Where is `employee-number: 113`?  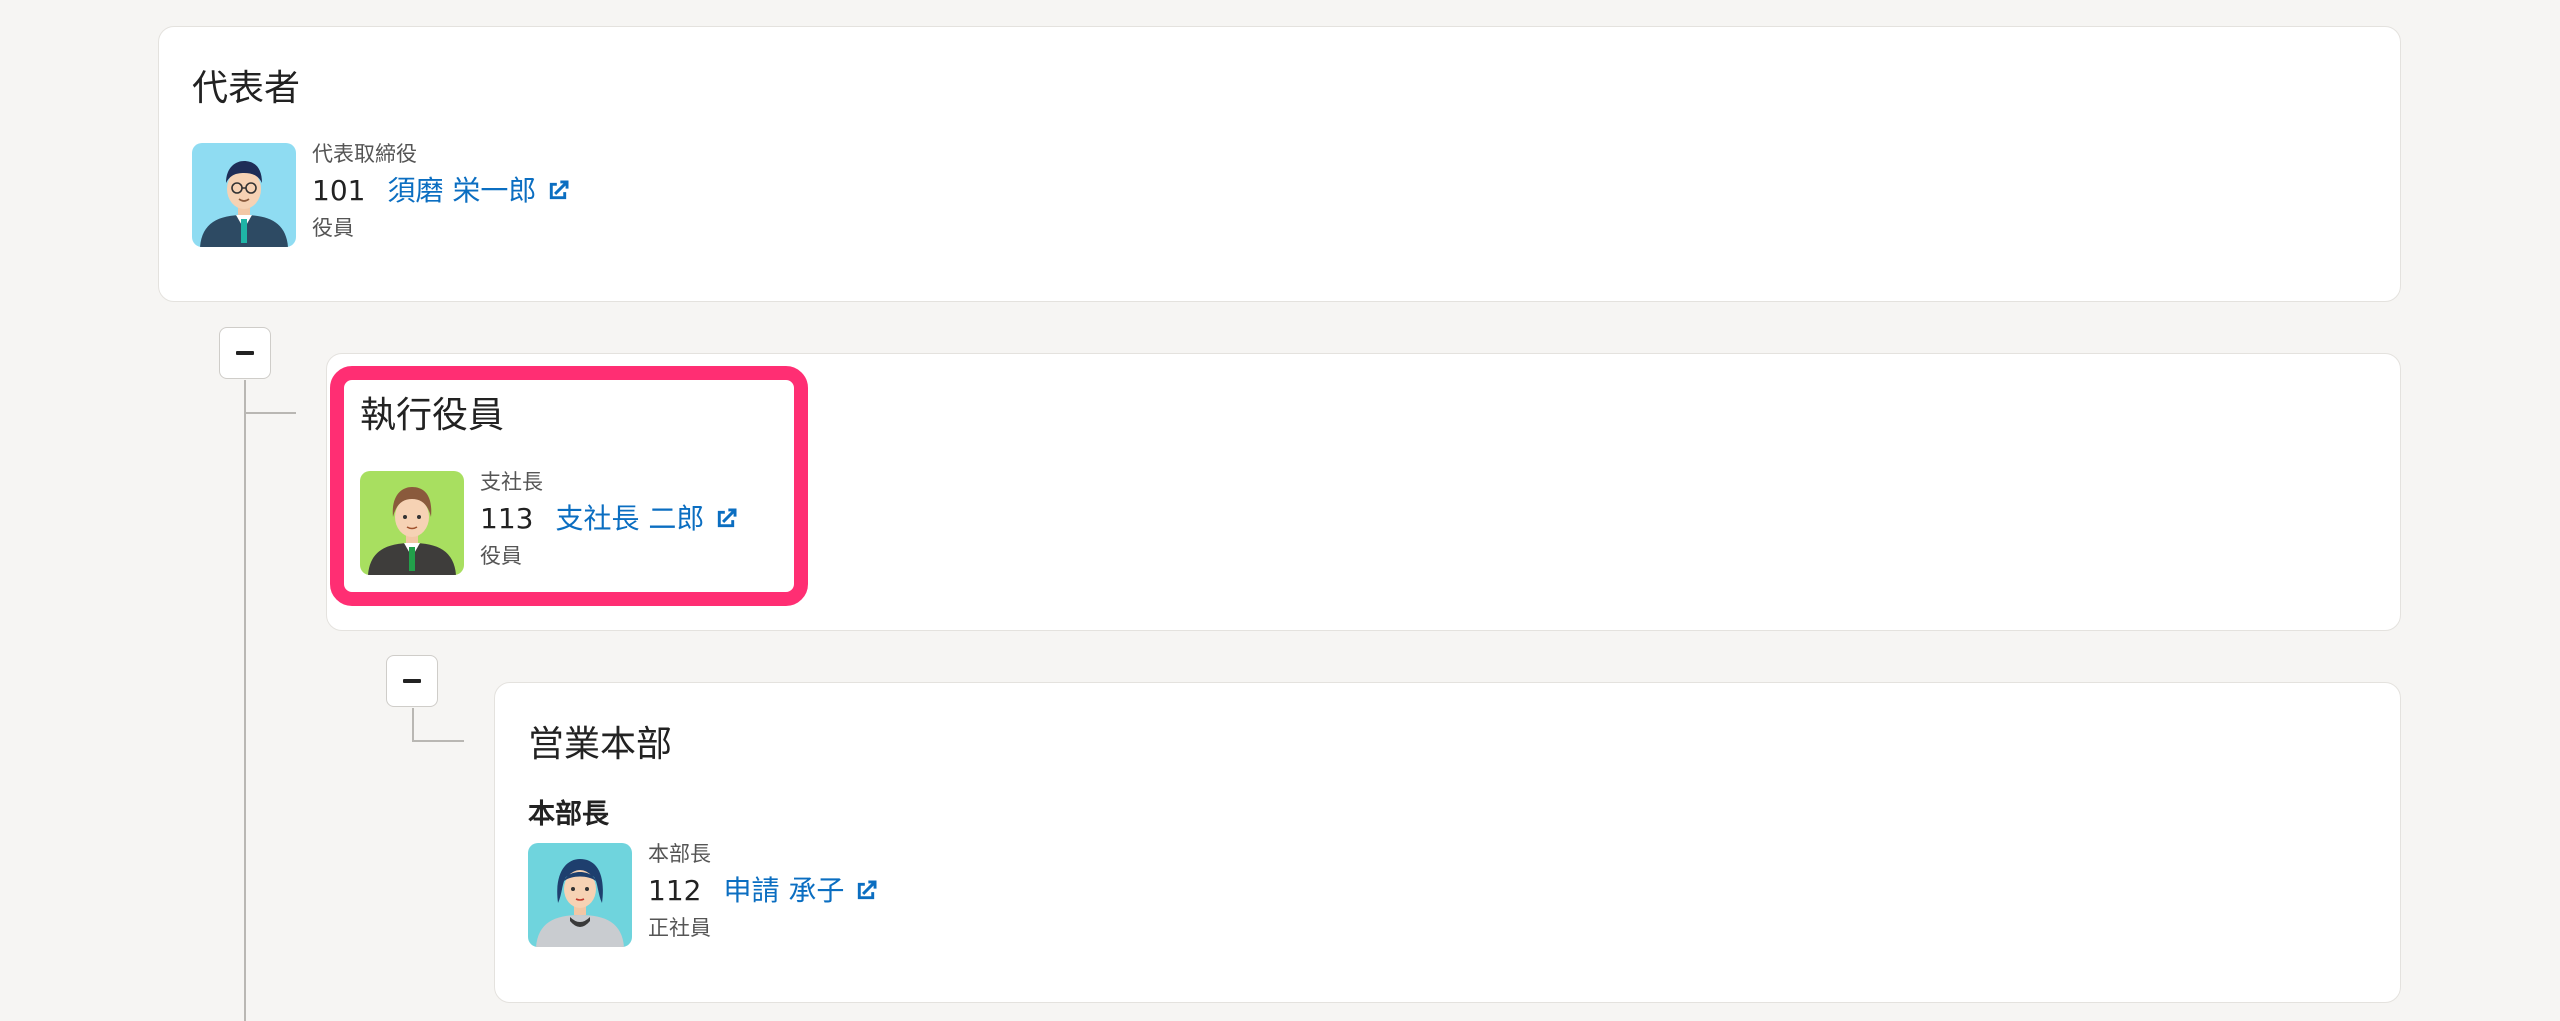 employee-number: 113 is located at coordinates (507, 518).